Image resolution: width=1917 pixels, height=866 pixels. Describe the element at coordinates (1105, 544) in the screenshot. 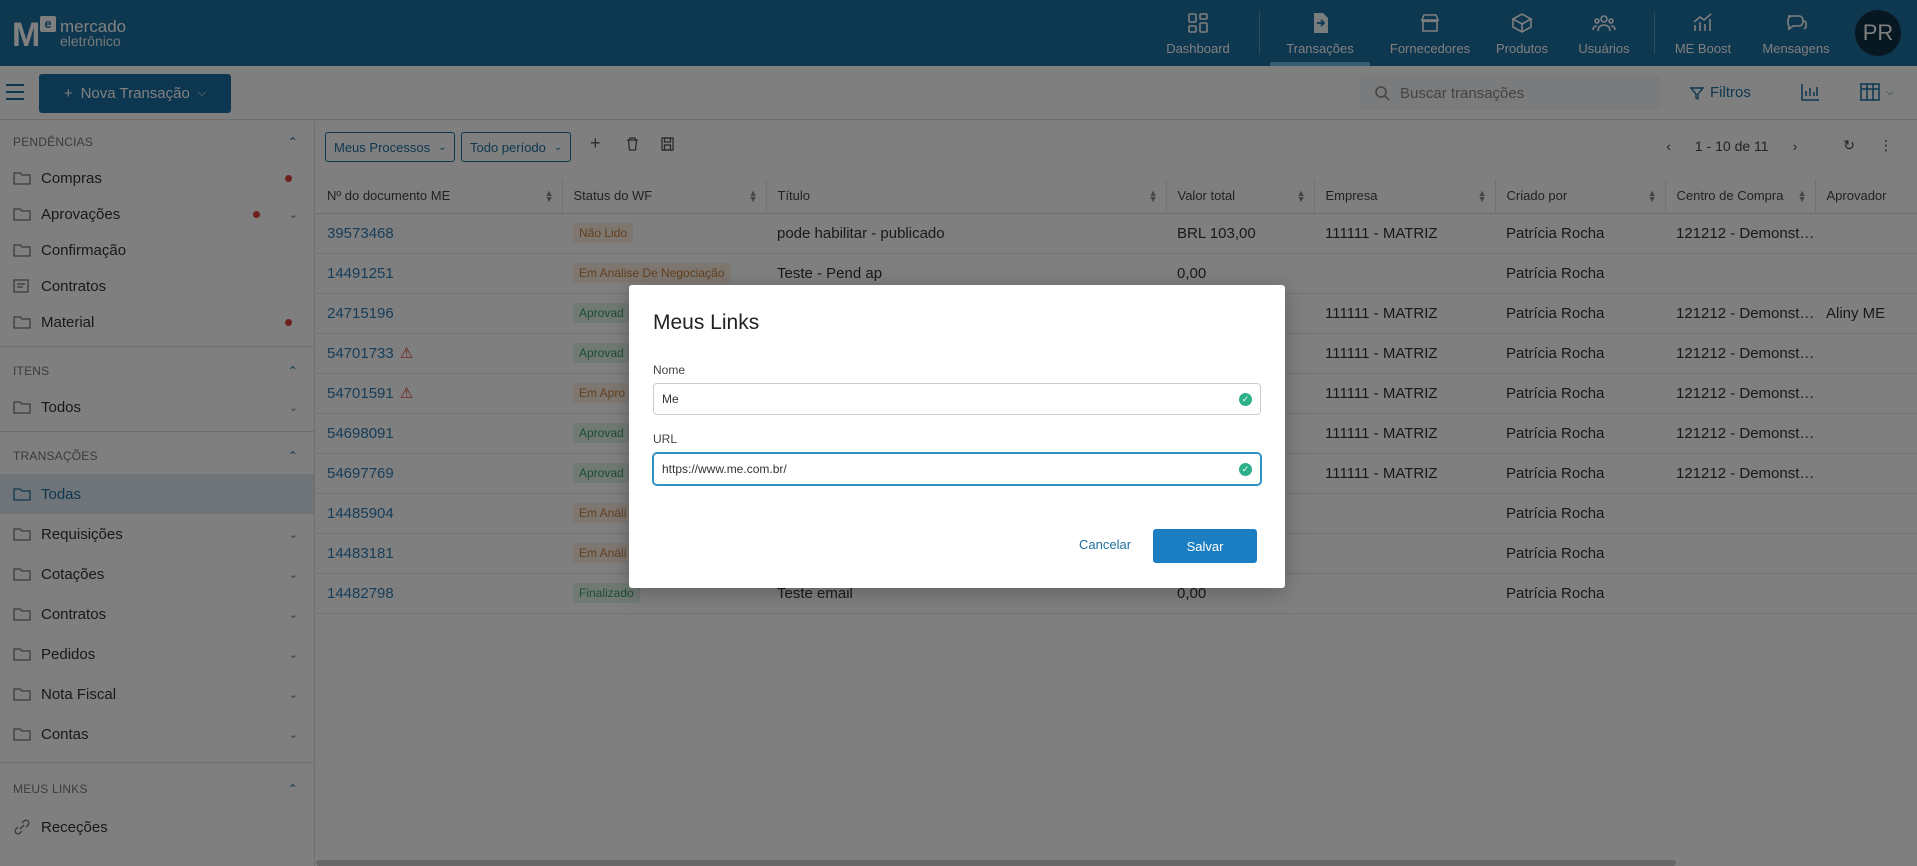

I see `cancel-button: Cancelar` at that location.